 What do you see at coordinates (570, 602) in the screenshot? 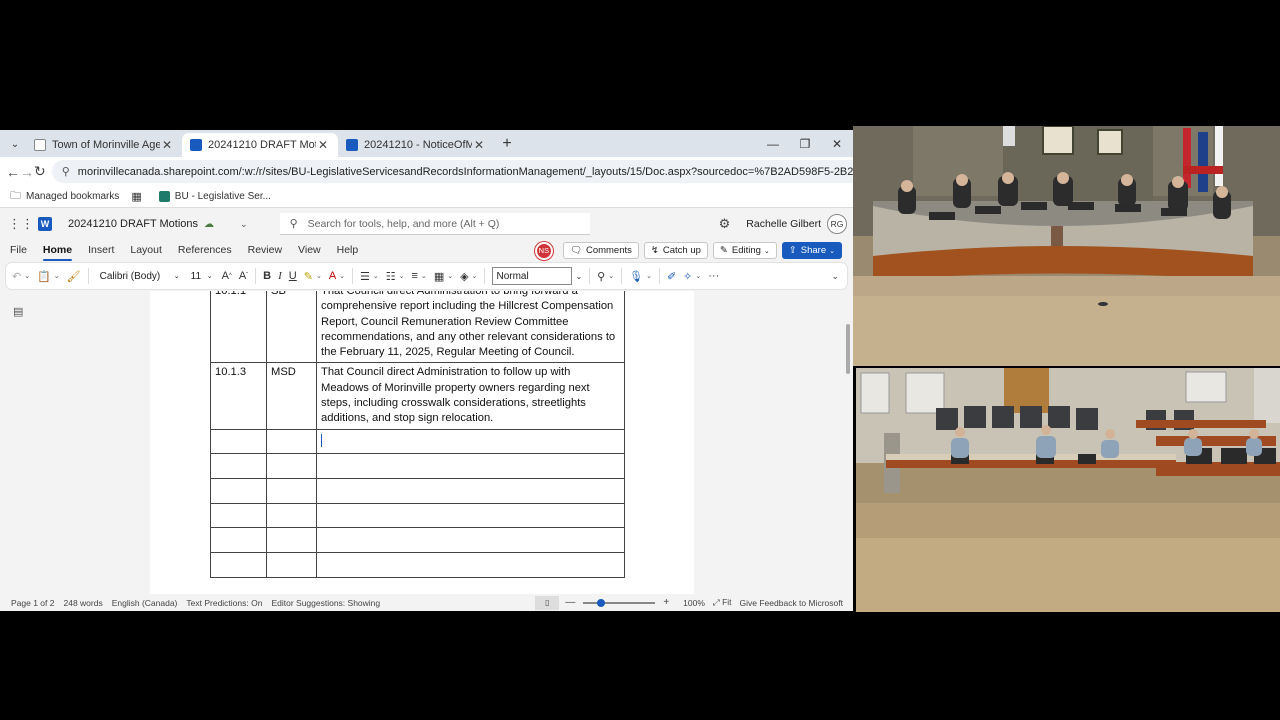
I see `zoom-out-icon: —` at bounding box center [570, 602].